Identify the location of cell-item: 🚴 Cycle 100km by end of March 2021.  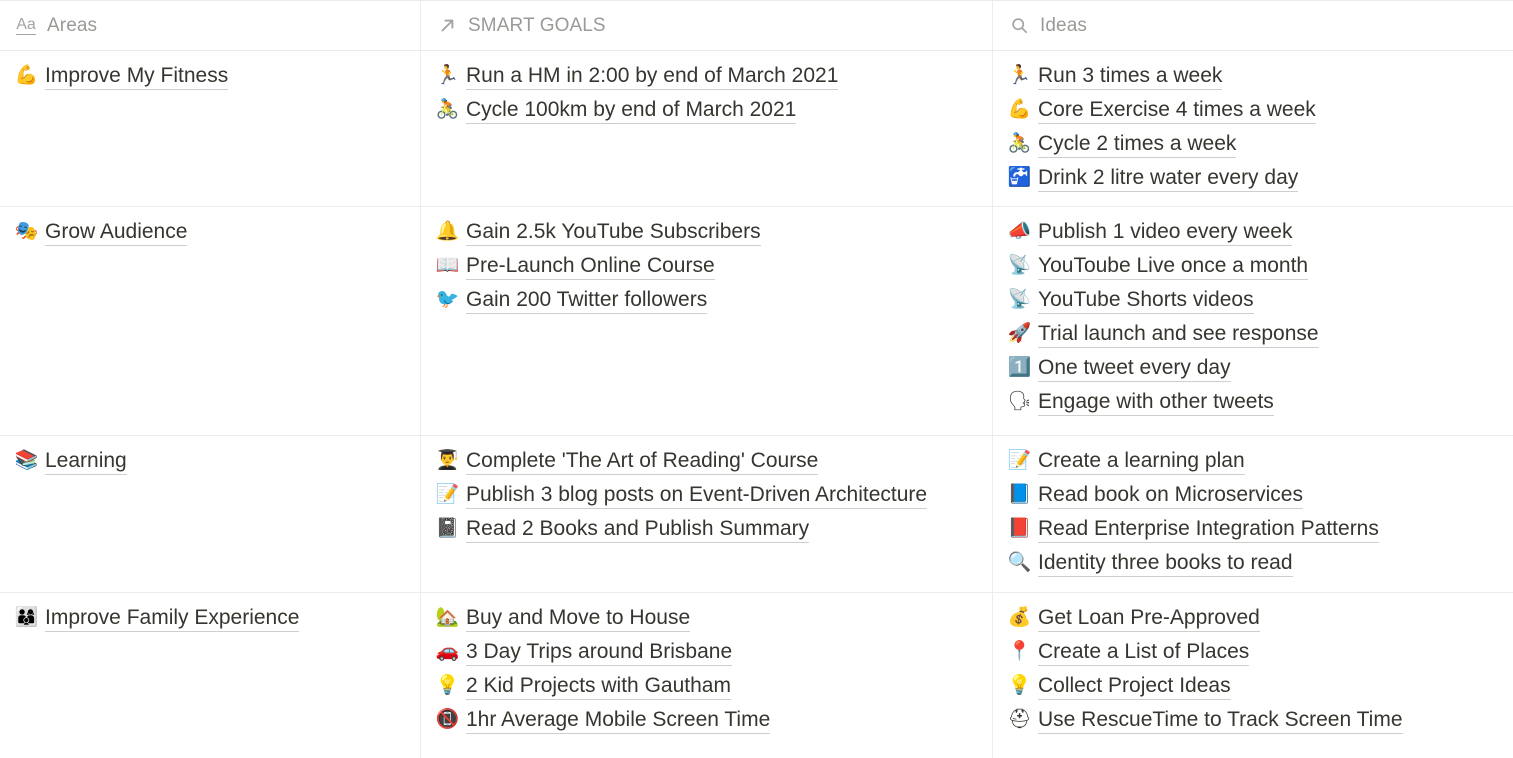
(708, 110).